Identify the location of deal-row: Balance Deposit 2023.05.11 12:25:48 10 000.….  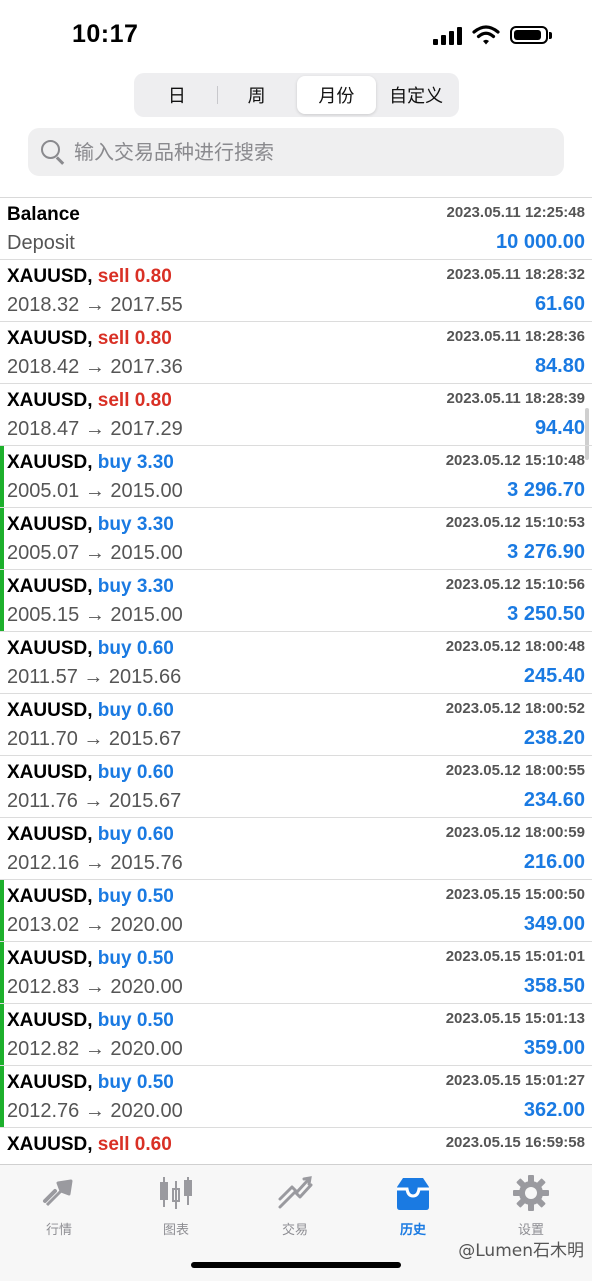
(296, 229).